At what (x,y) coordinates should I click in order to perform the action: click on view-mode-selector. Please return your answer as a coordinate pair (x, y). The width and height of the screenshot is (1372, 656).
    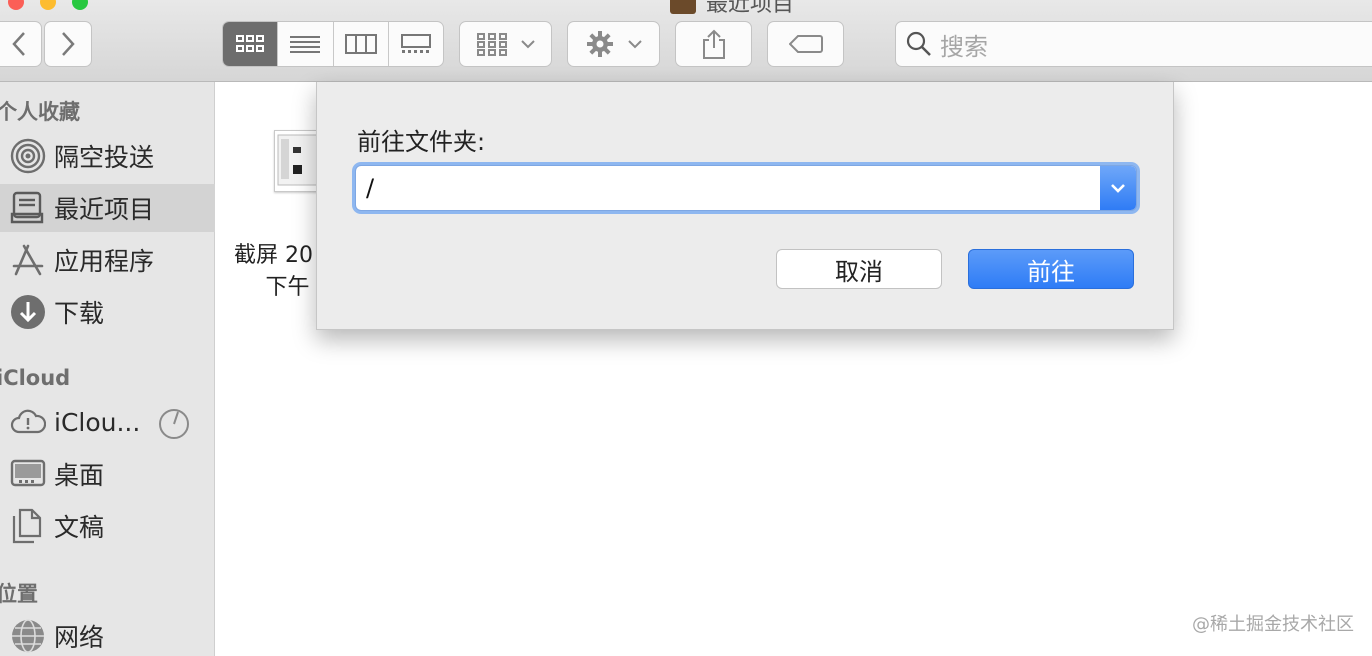
    Looking at the image, I should click on (333, 44).